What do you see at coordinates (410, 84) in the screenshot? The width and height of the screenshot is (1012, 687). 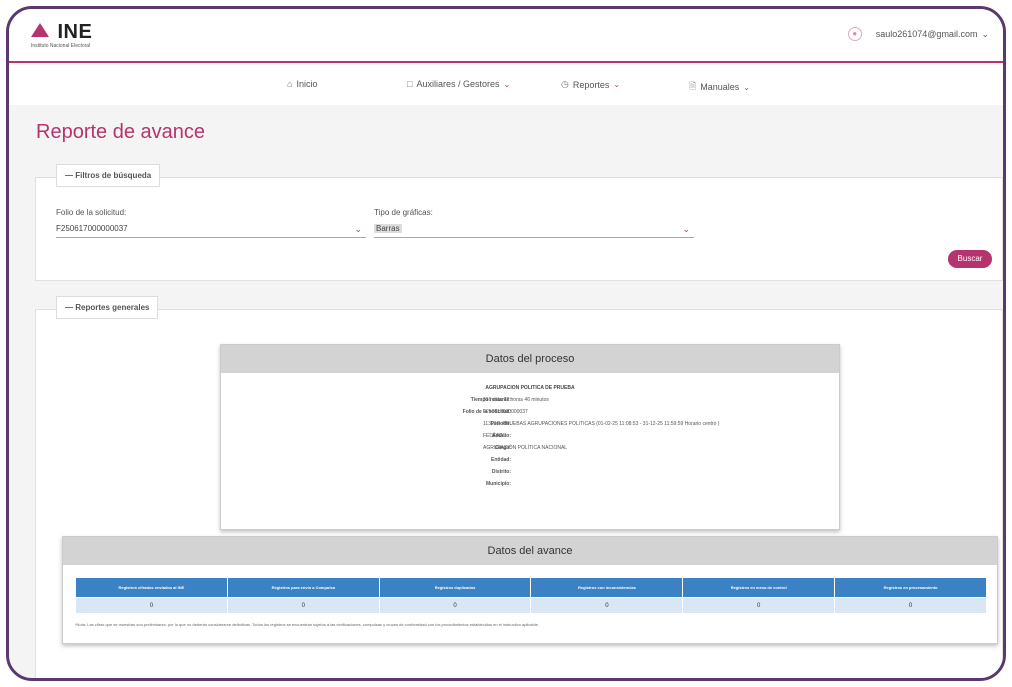 I see `document-icon: □` at bounding box center [410, 84].